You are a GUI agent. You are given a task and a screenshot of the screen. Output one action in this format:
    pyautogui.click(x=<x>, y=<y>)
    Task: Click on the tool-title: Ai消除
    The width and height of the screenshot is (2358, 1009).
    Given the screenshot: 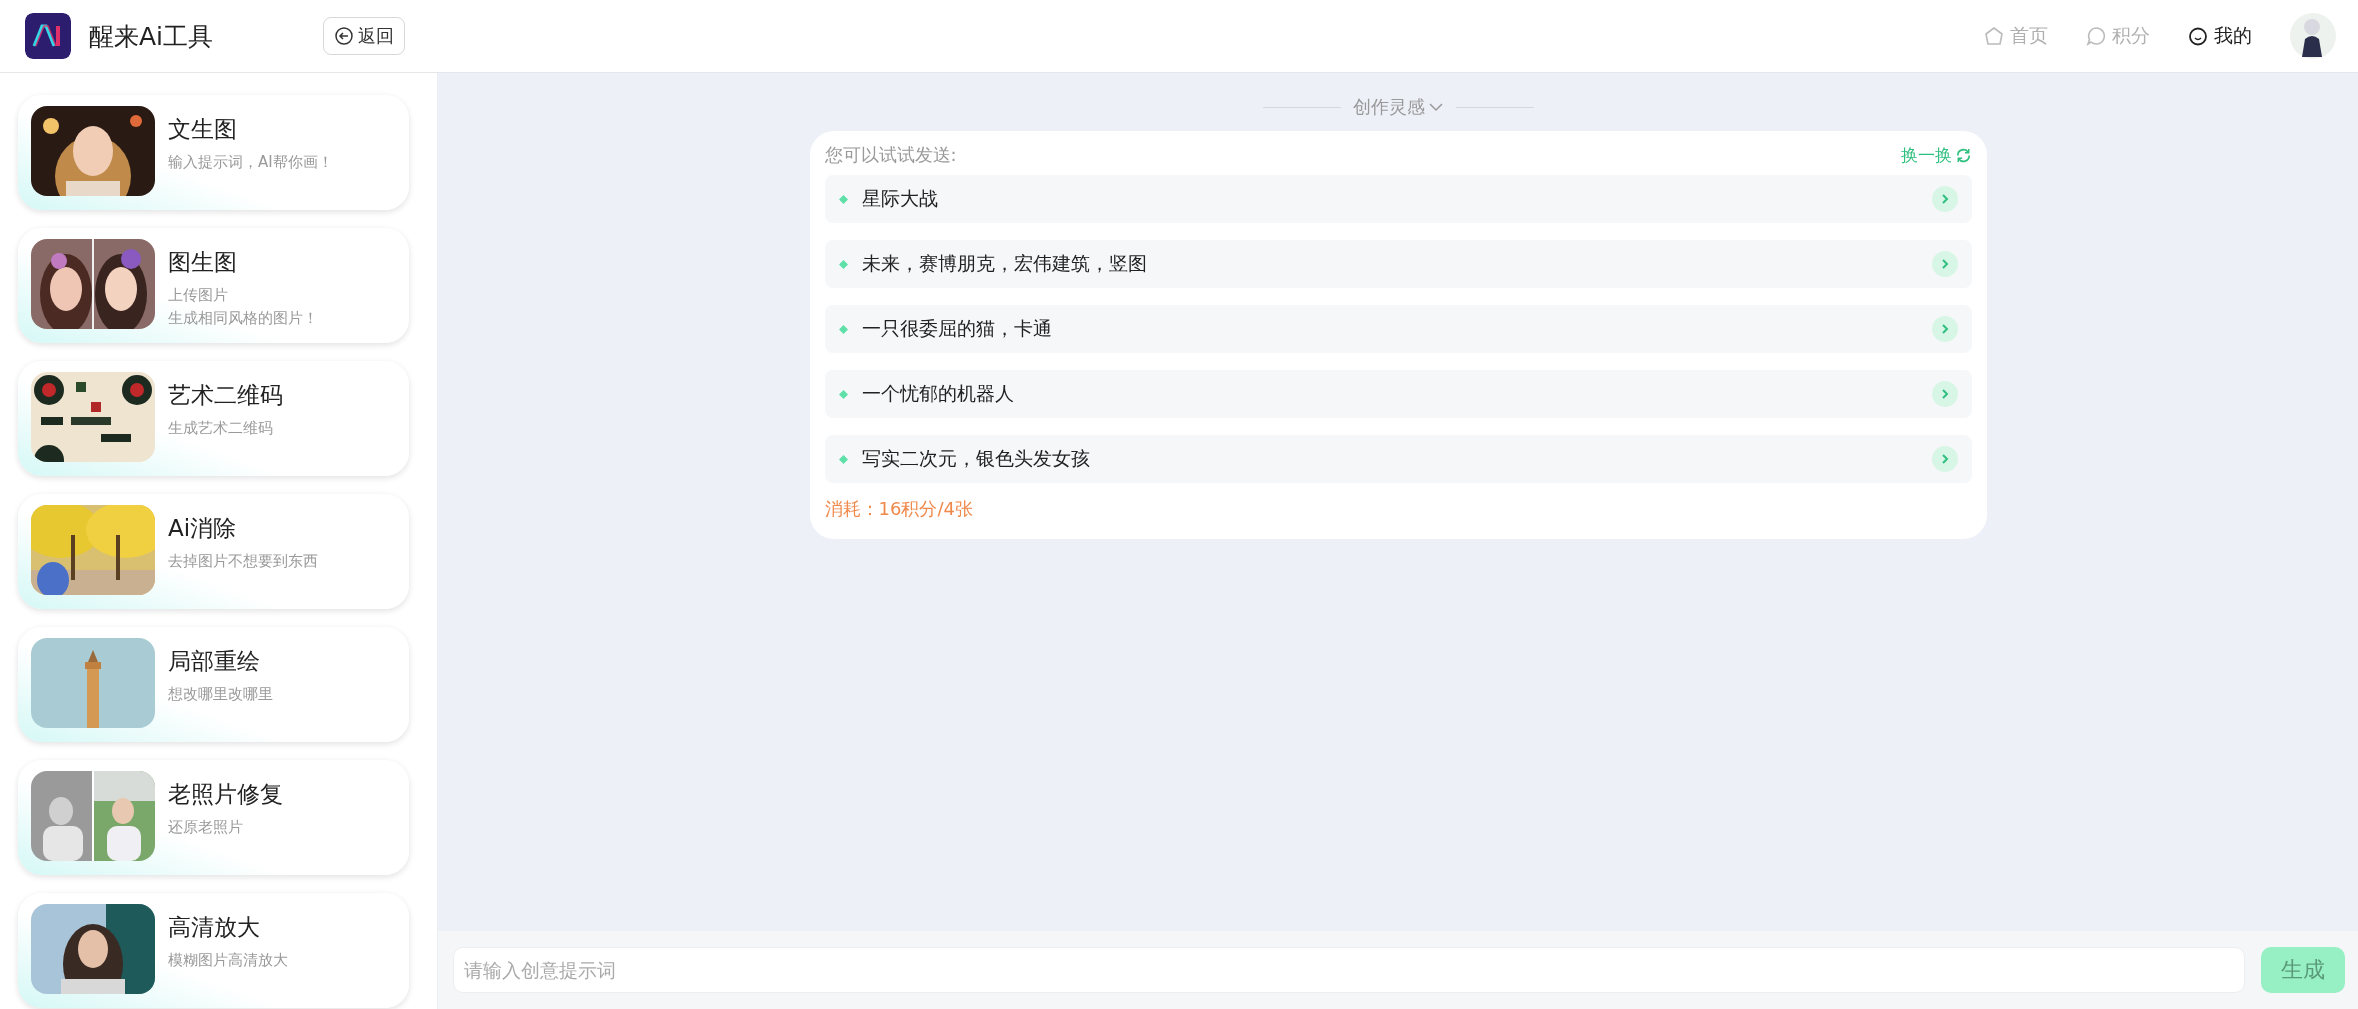 What is the action you would take?
    pyautogui.click(x=203, y=528)
    